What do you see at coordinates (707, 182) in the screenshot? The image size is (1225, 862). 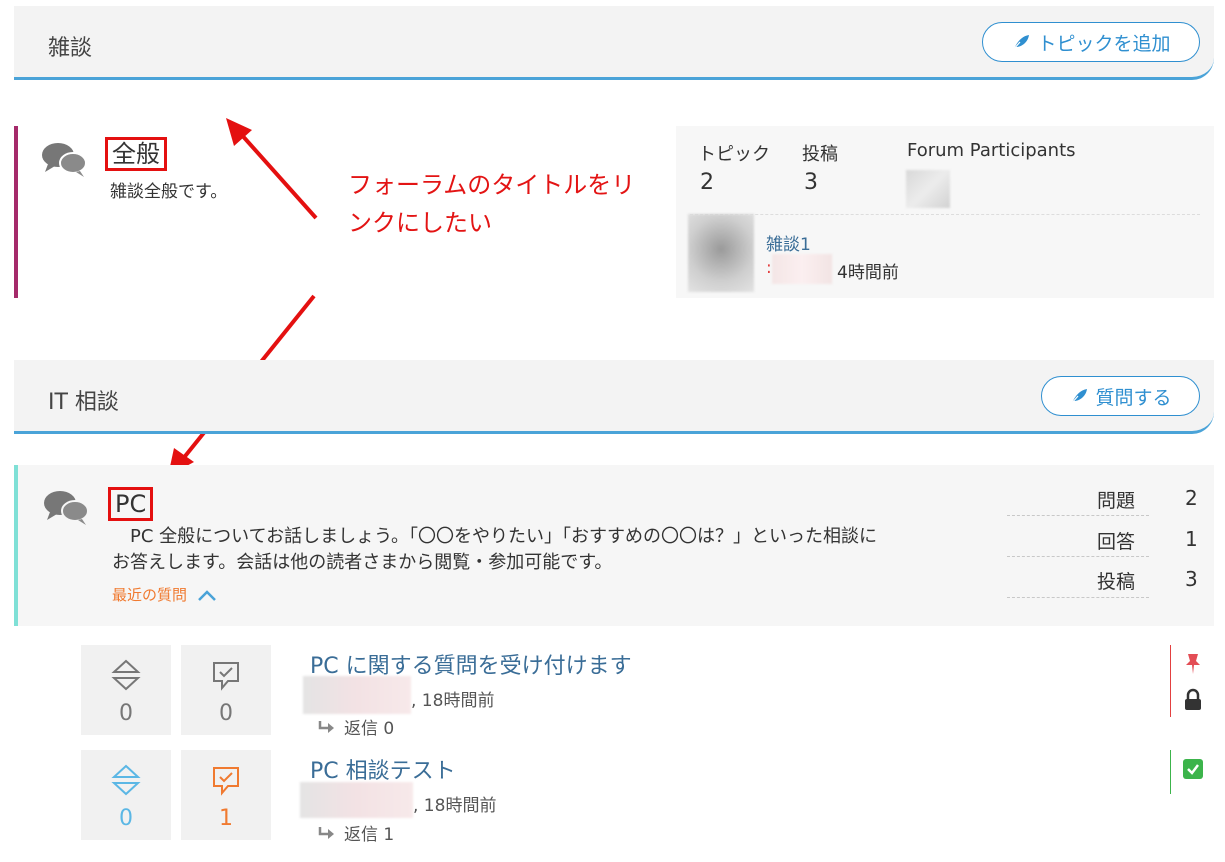 I see `topics-count: 2` at bounding box center [707, 182].